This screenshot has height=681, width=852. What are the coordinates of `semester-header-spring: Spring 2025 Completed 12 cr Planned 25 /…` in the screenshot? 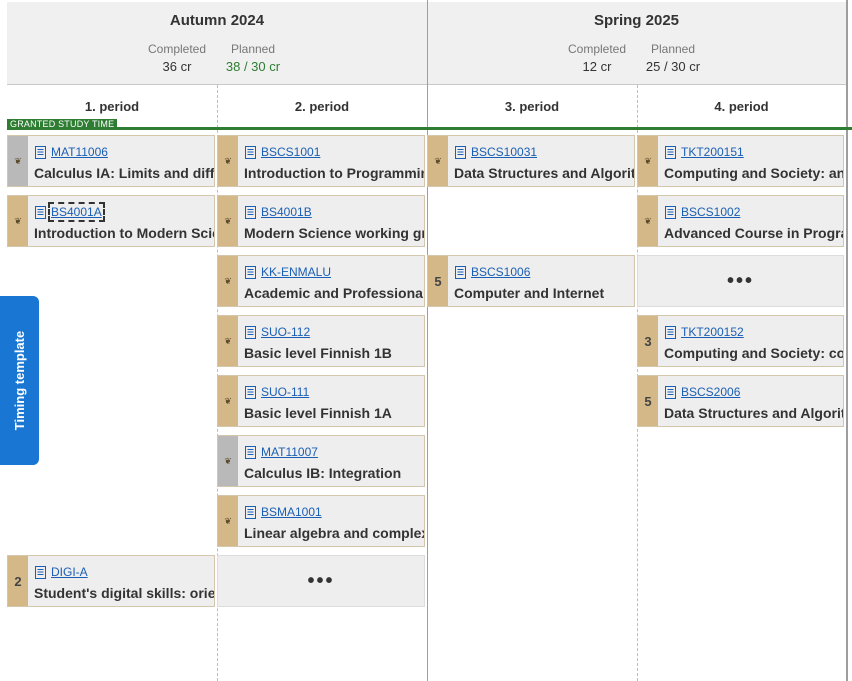 It's located at (636, 43).